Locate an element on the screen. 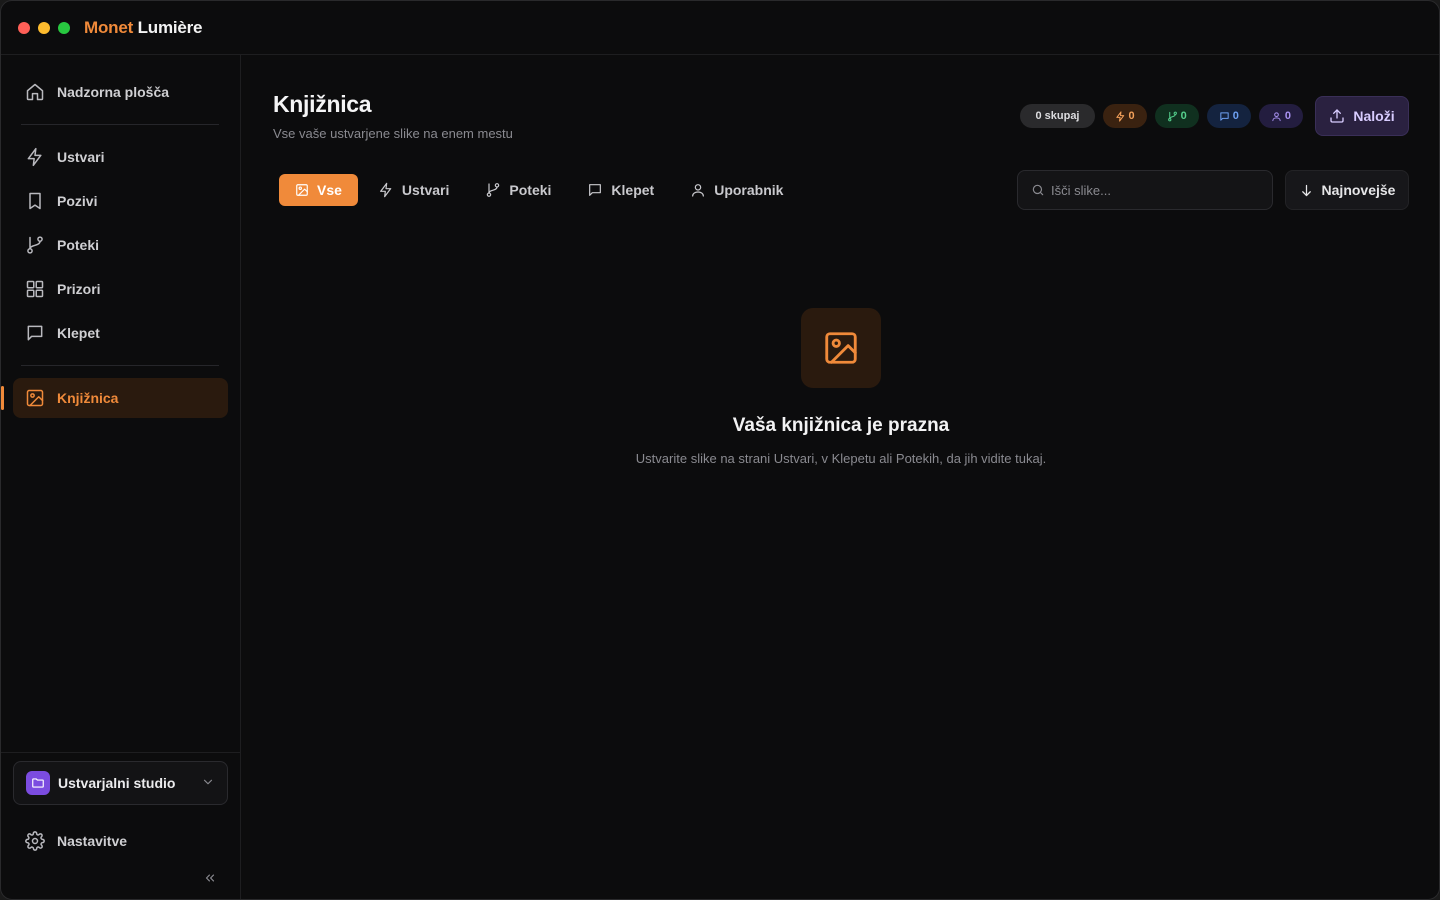  create-count-badge: 0 is located at coordinates (1124, 116).